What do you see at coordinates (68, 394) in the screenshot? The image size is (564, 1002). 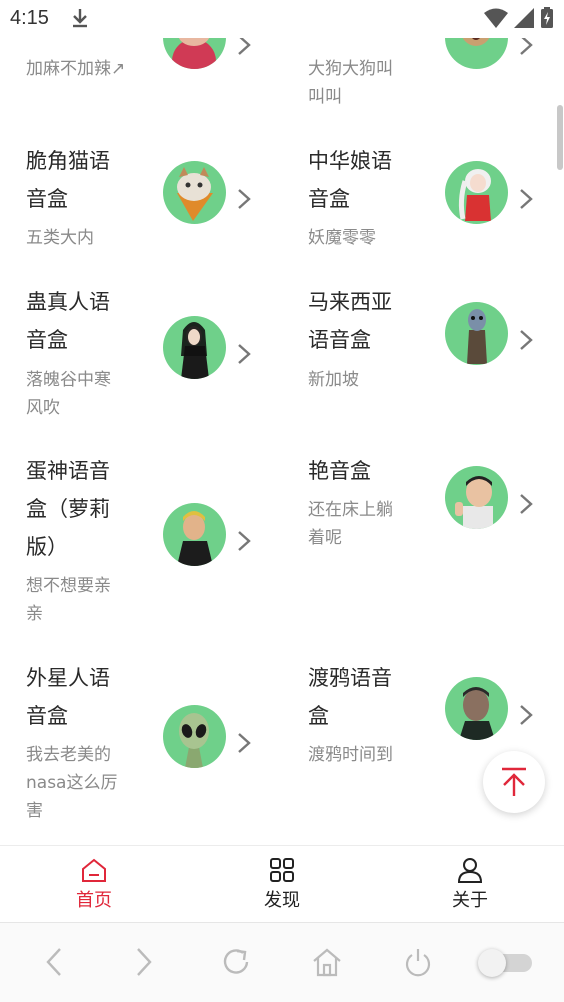 I see `item-desc: 落魄谷中寒风吹` at bounding box center [68, 394].